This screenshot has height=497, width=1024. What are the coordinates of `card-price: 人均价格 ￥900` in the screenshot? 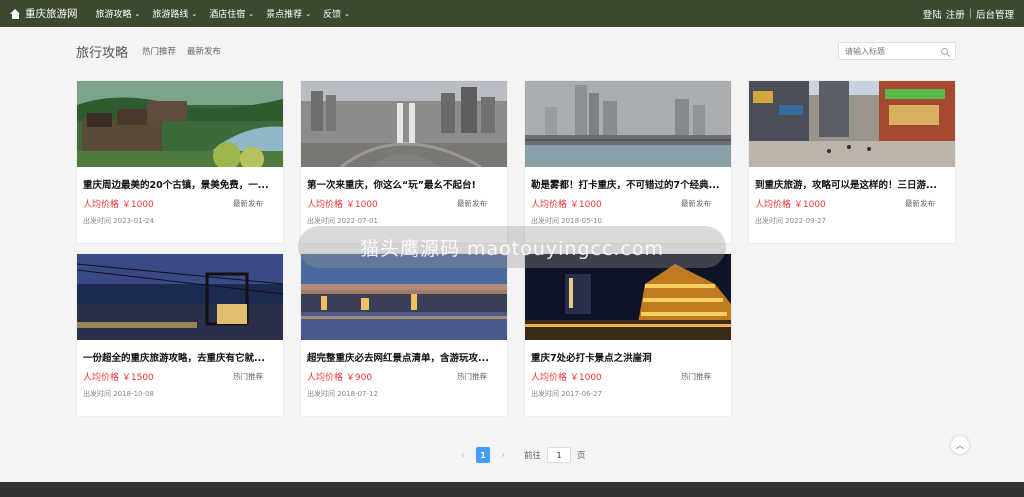 It's located at (340, 378).